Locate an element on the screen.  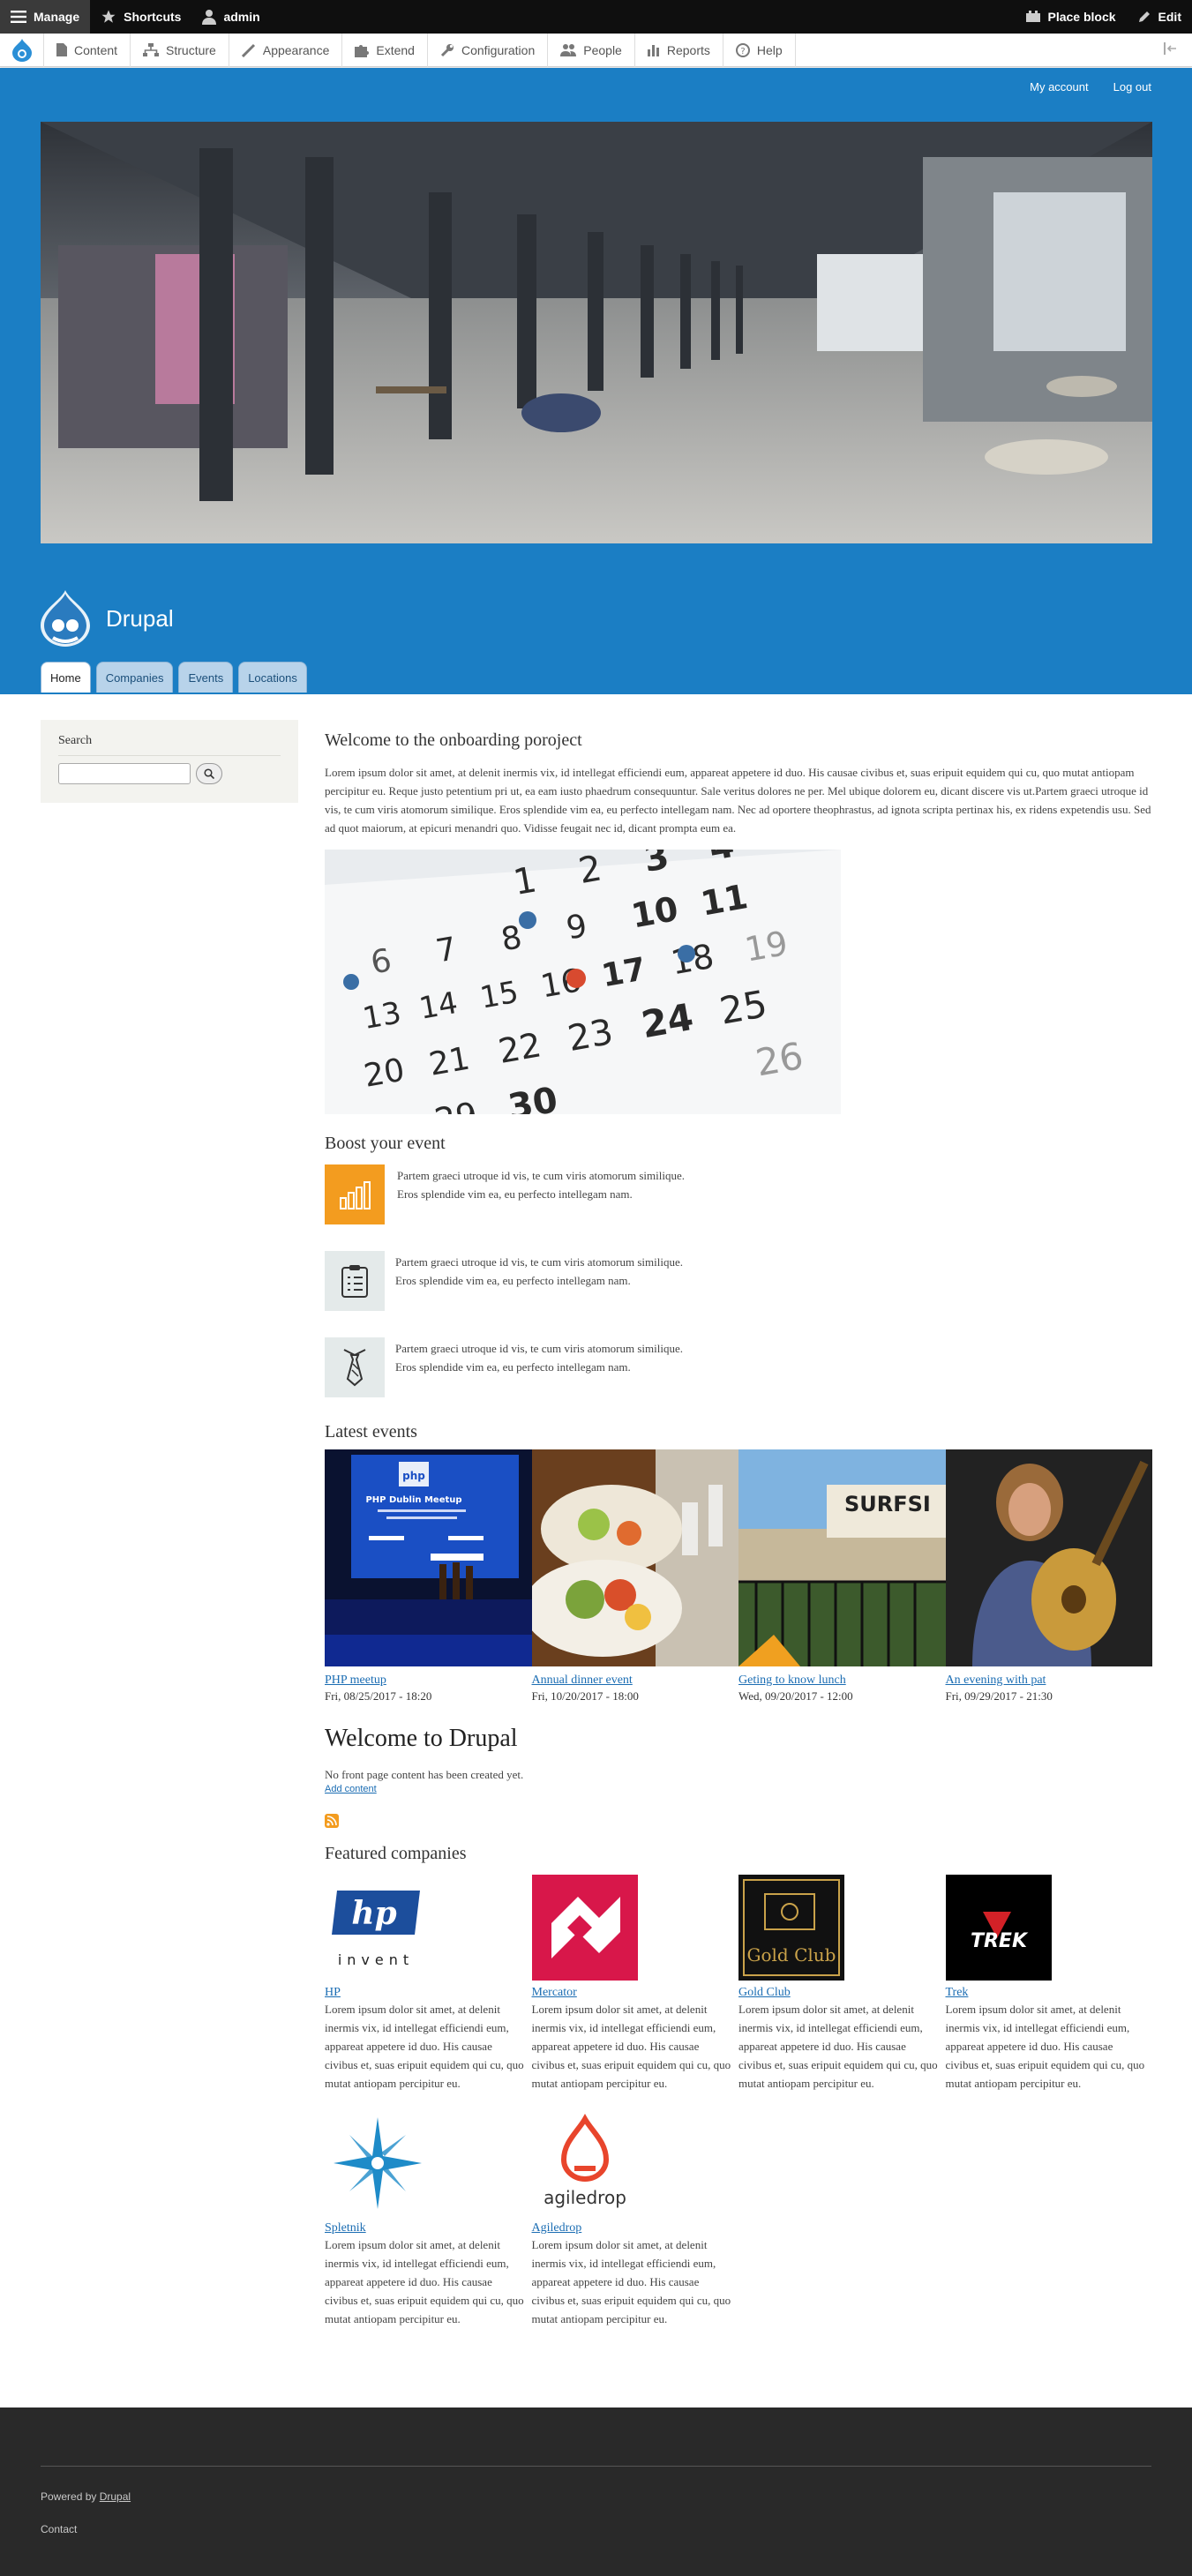
admin-menu-label: Extend is located at coordinates (395, 50).